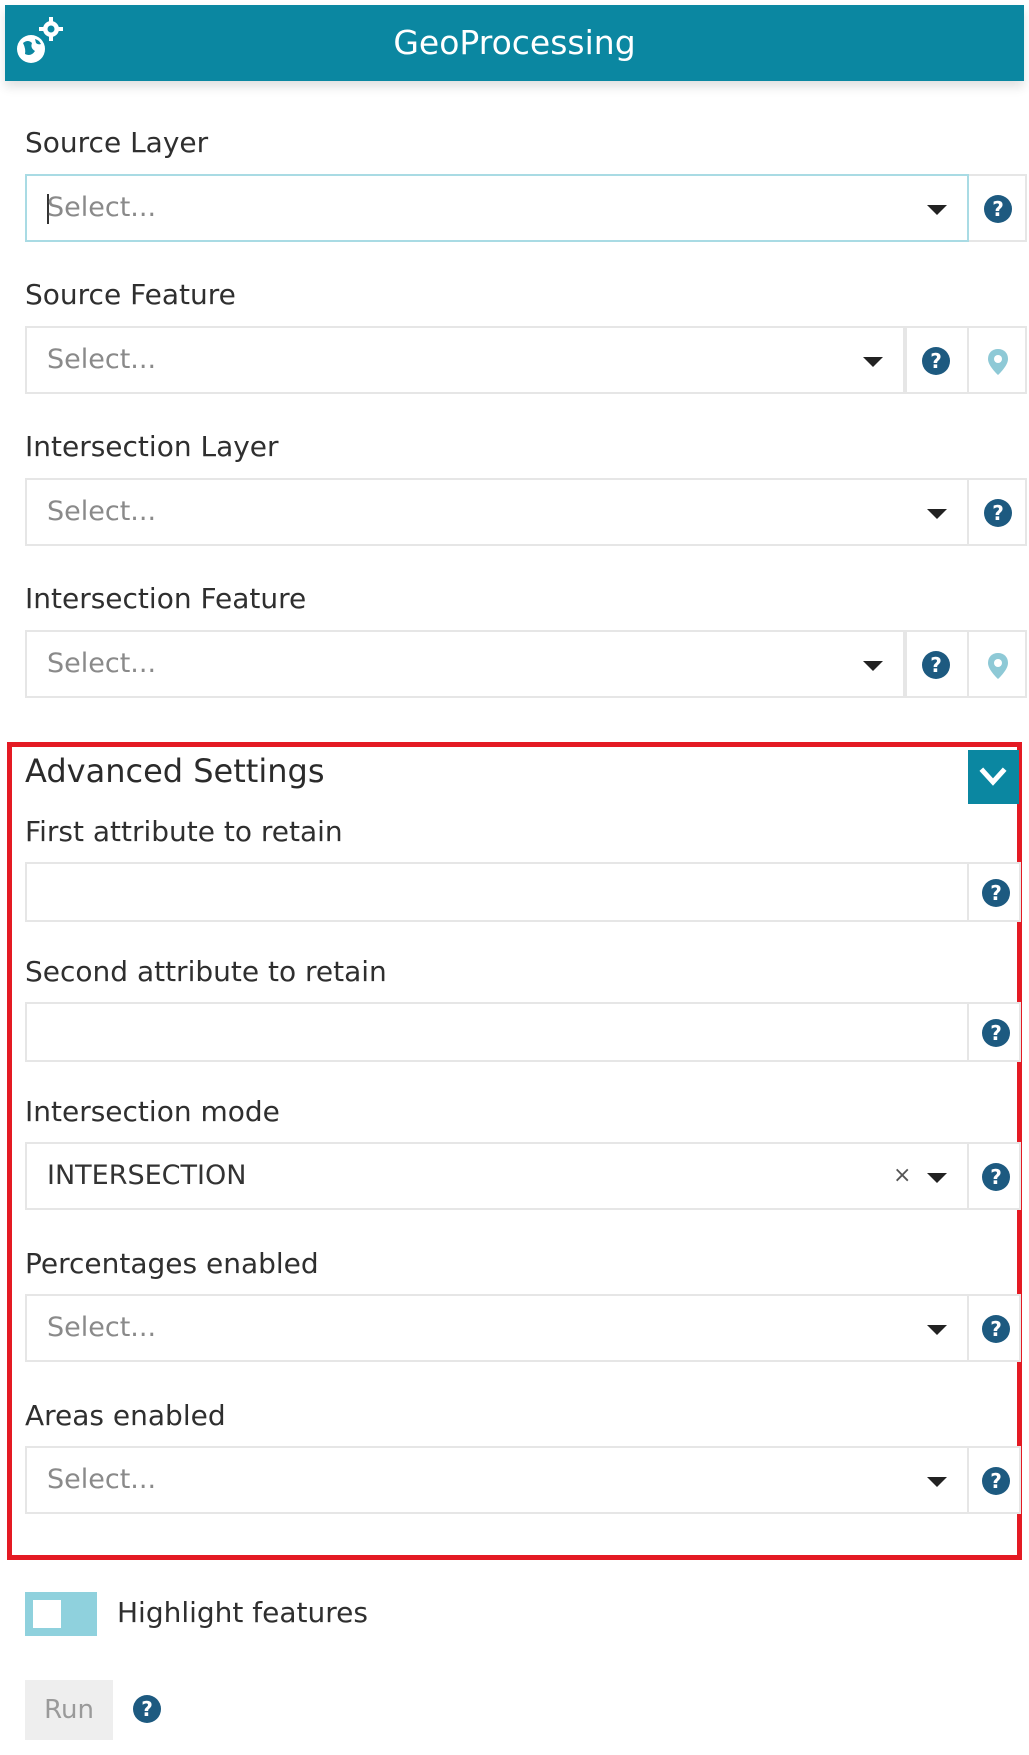 Image resolution: width=1029 pixels, height=1755 pixels. Describe the element at coordinates (152, 446) in the screenshot. I see `intersection-layer-label: Intersection Layer` at that location.